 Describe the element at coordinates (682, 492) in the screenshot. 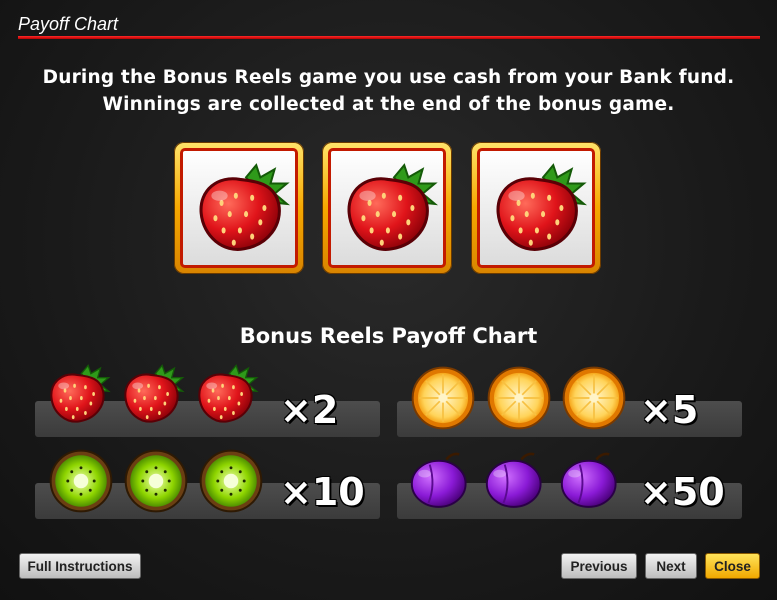

I see `multiplier-plum: ×50` at that location.